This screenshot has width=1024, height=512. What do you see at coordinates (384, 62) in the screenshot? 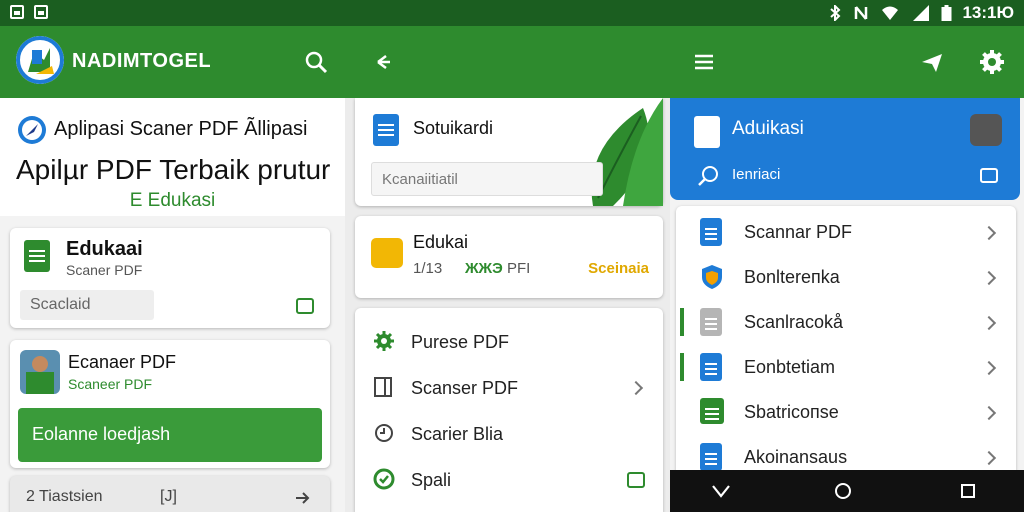
I see `collapse-icon` at bounding box center [384, 62].